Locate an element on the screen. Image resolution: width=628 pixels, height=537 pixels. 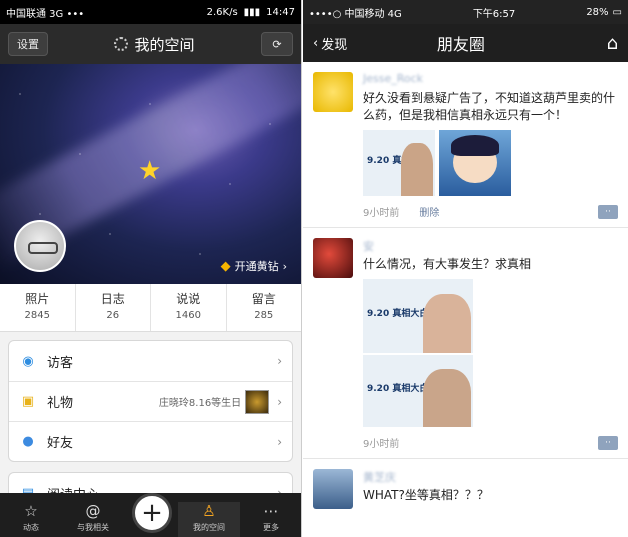
tab-more: ⋯ 更多 is located at coordinates (270, 519).